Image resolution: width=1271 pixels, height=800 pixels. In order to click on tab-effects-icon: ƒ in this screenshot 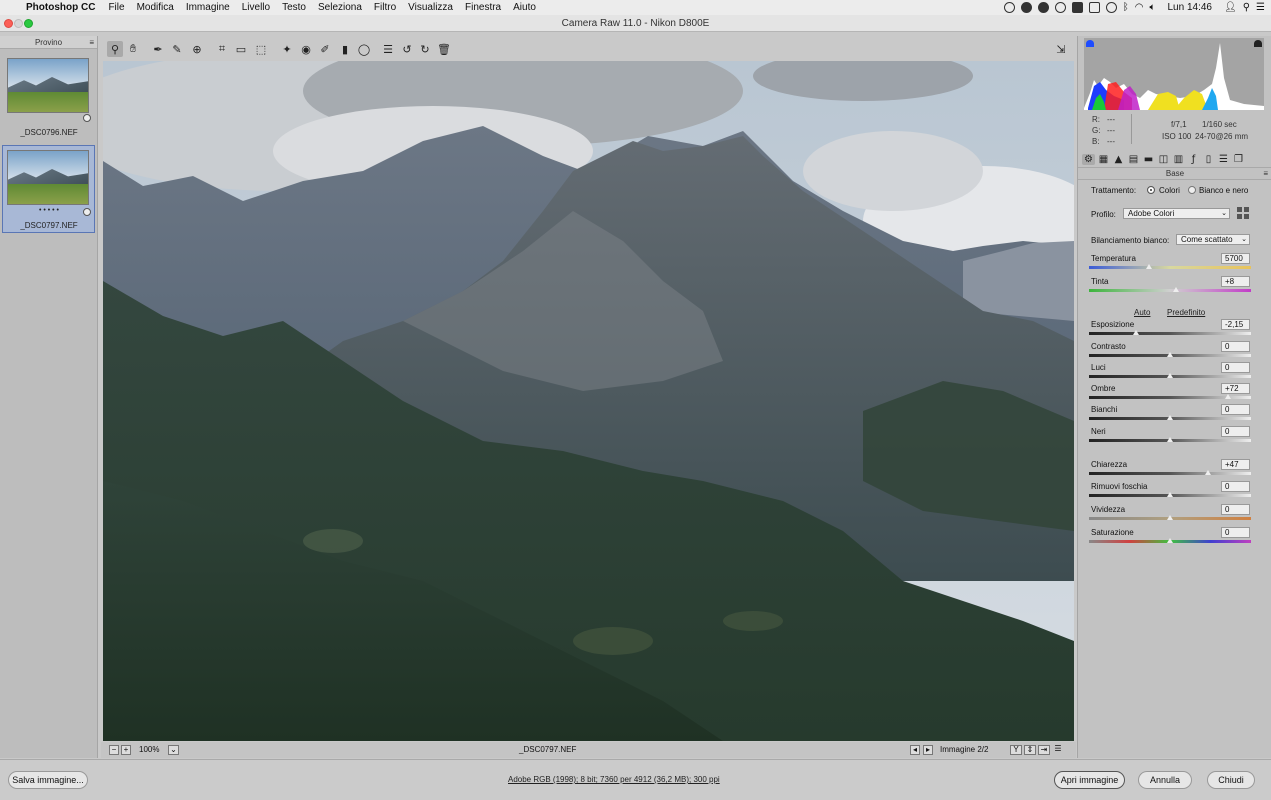, I will do `click(1193, 159)`.